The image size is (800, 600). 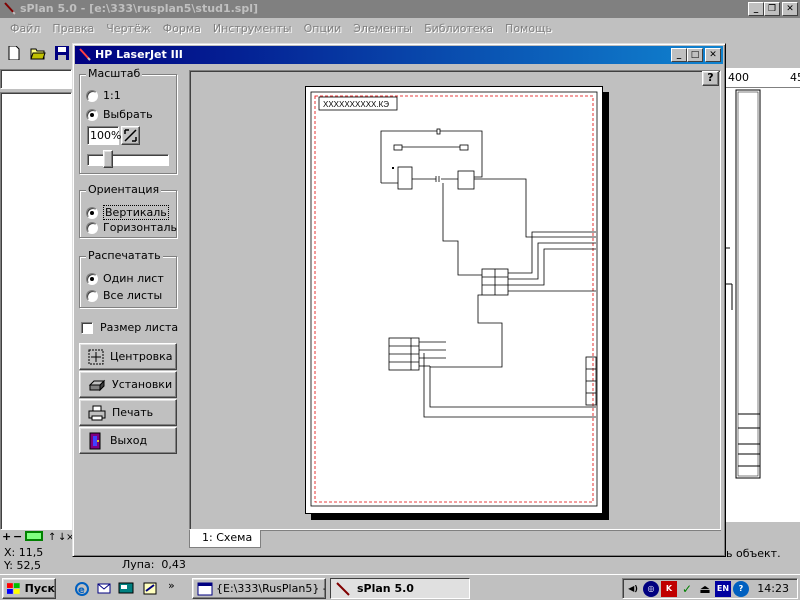 What do you see at coordinates (710, 78) in the screenshot?
I see `help-button: ?` at bounding box center [710, 78].